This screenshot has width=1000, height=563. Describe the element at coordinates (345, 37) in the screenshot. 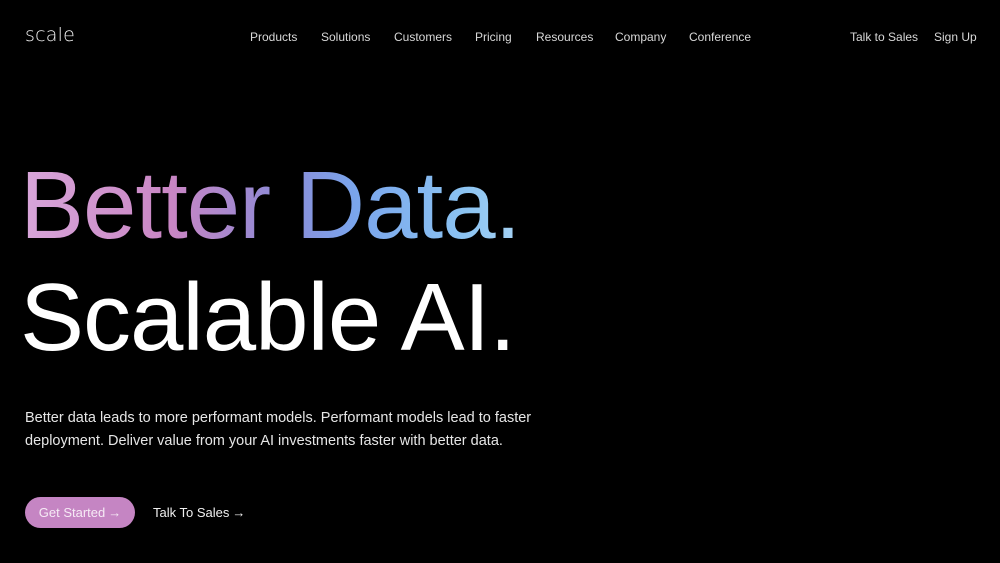

I see `nav-item-solutions: Solutions` at that location.